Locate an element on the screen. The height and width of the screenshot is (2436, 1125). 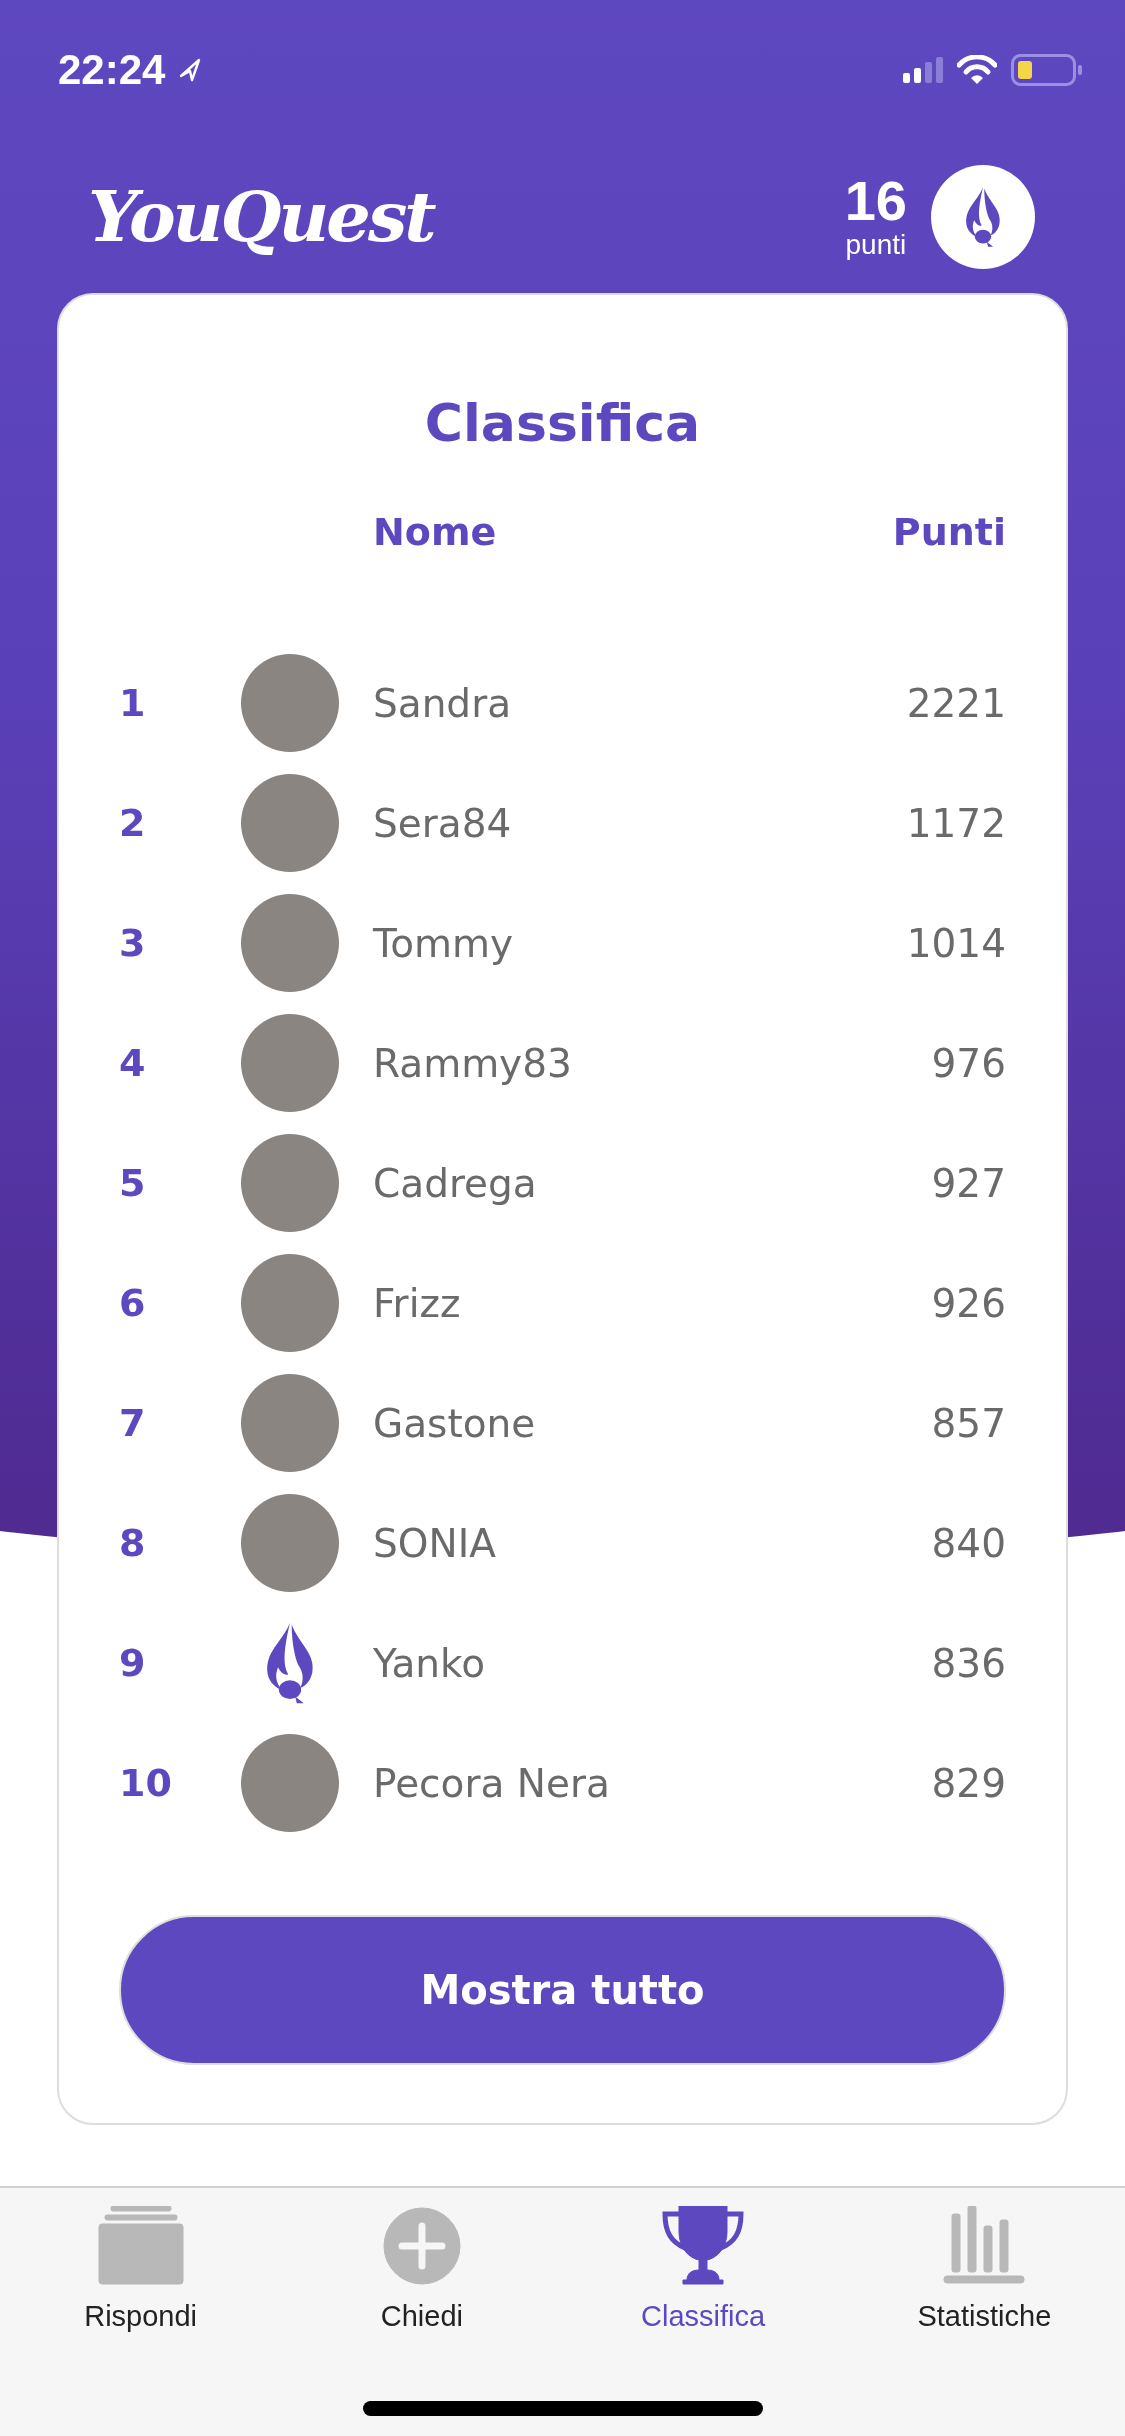
rank-number: 6 is located at coordinates (133, 1303).